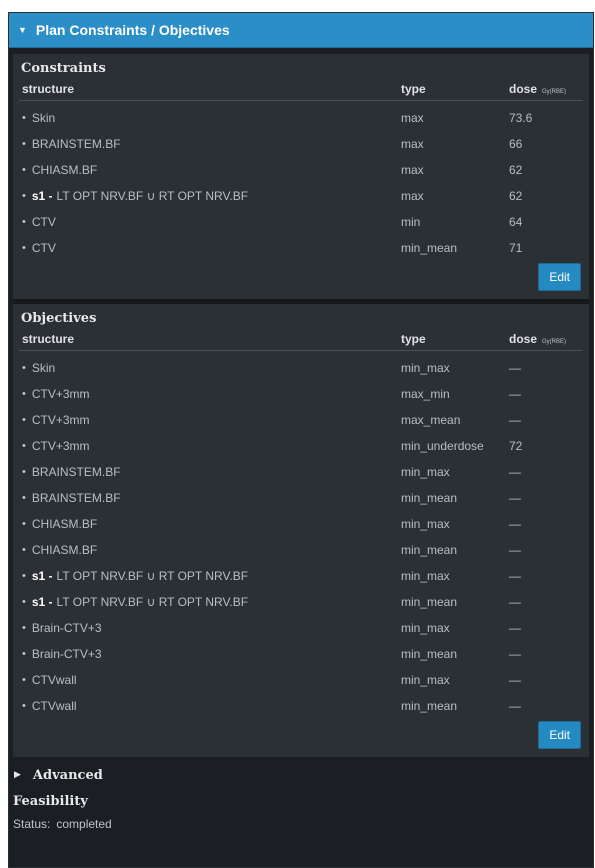  I want to click on column-header-type: type, so click(413, 339).